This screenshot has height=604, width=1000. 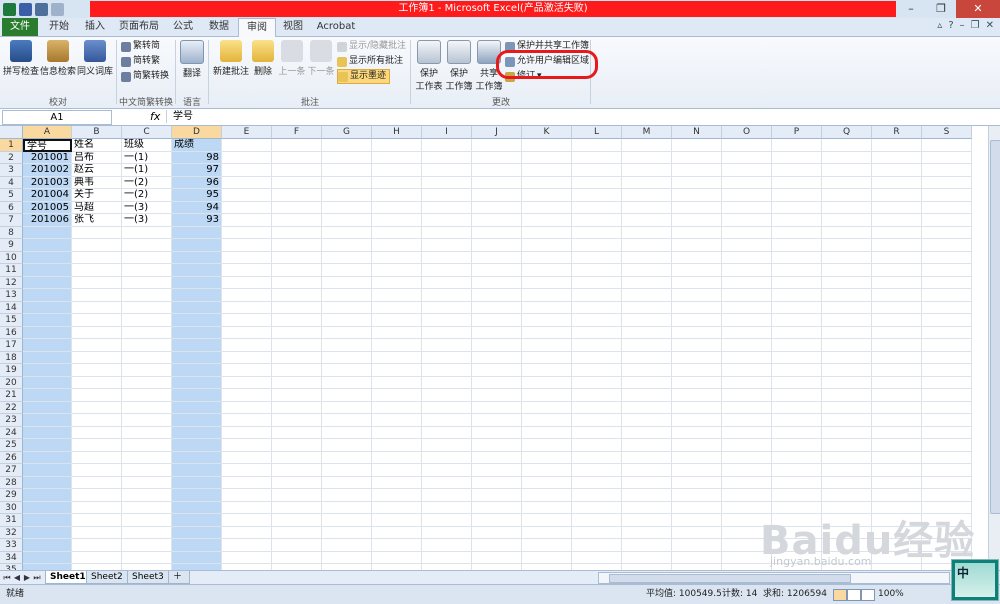 I want to click on cell: 关于, so click(x=97, y=195).